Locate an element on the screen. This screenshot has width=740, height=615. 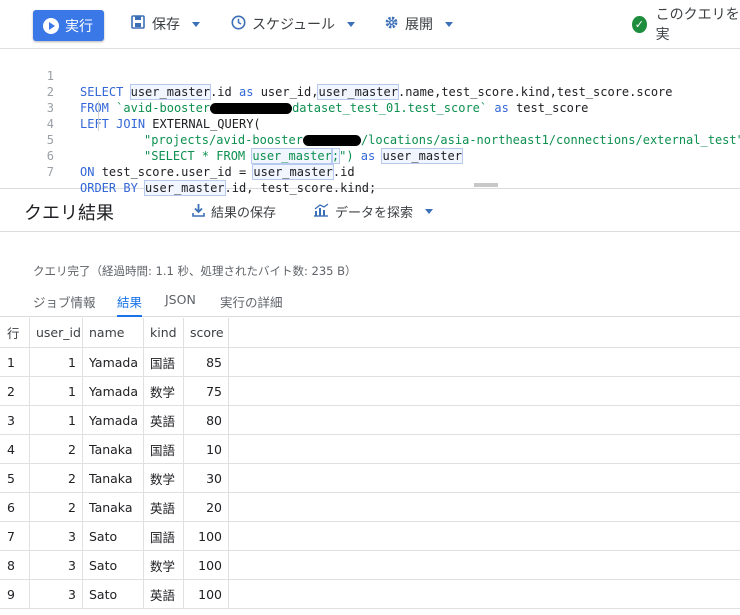
save-icon is located at coordinates (138, 24).